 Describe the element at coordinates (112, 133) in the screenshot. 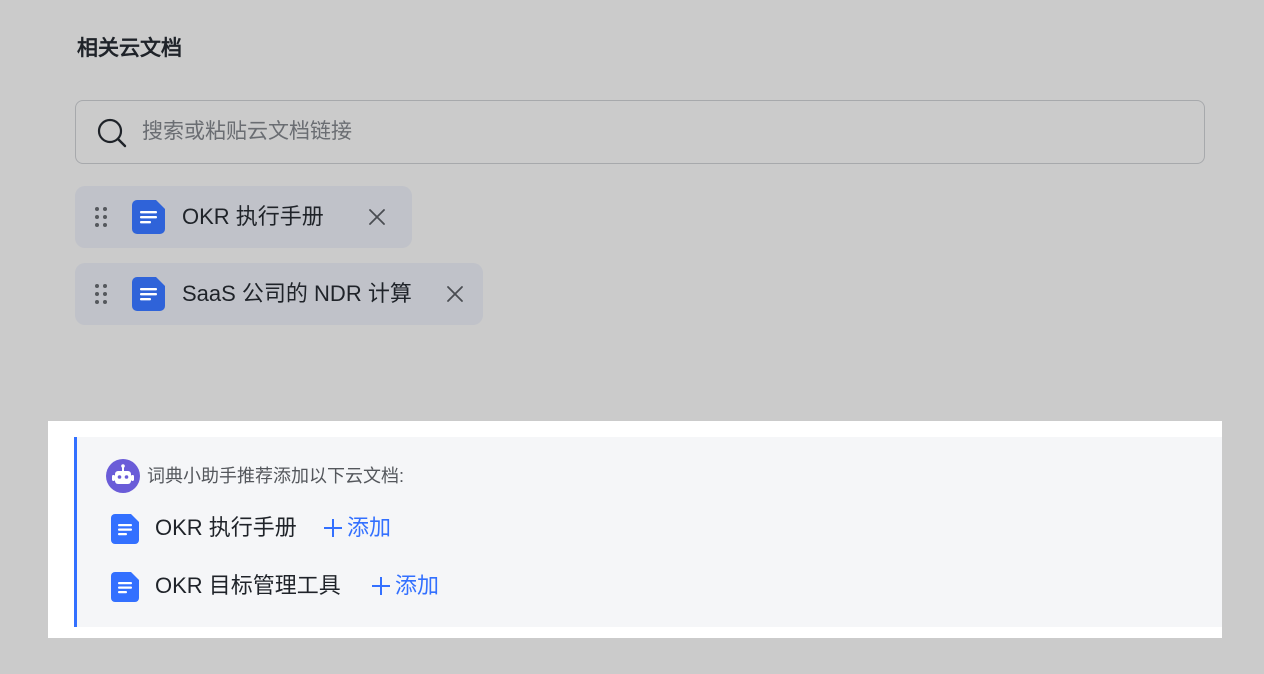

I see `search-icon` at that location.